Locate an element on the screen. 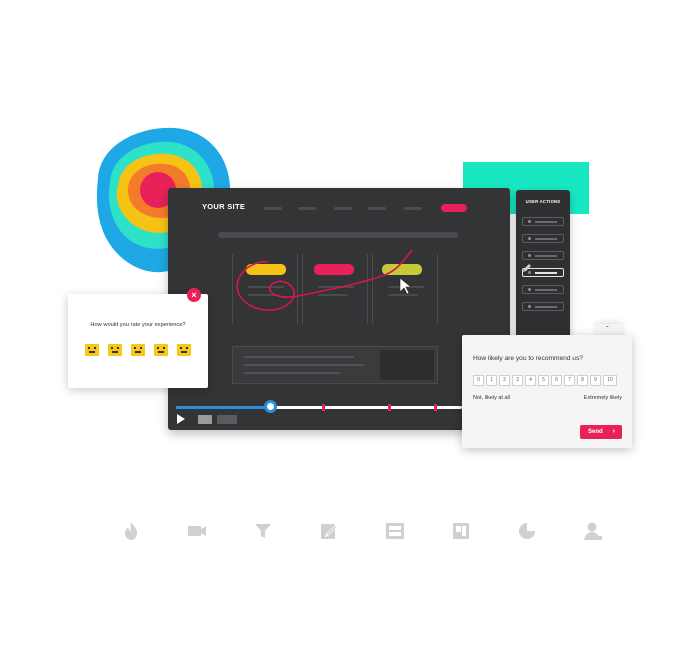  send-button-label: Send is located at coordinates (595, 432).